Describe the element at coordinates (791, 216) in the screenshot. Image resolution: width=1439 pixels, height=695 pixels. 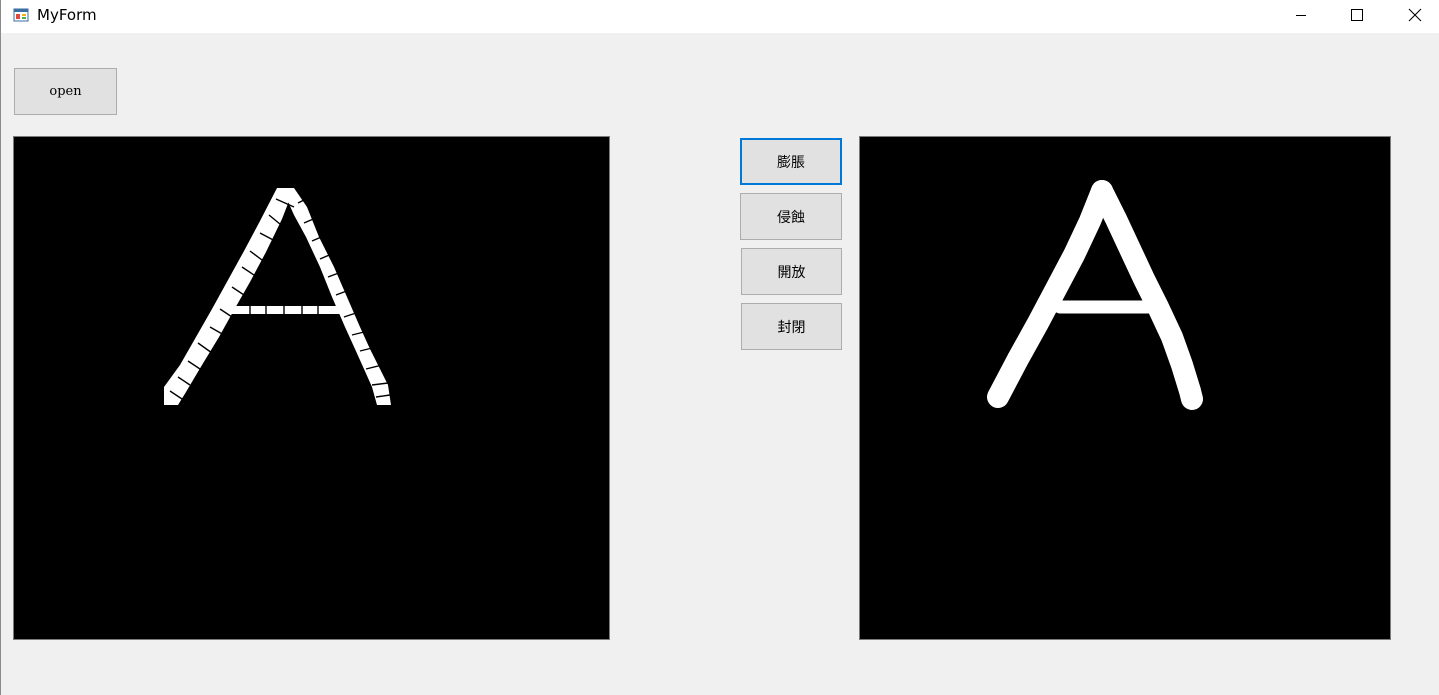
I see `erode-button: 侵蝕` at that location.